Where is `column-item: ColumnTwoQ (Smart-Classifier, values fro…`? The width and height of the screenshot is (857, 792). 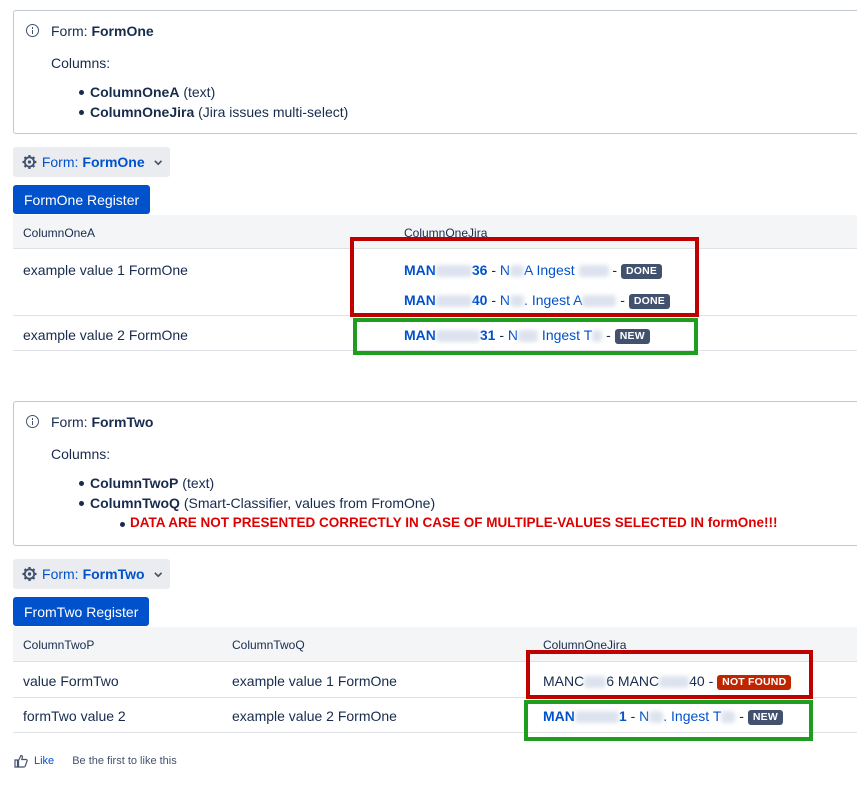
column-item: ColumnTwoQ (Smart-Classifier, values fro… is located at coordinates (262, 503).